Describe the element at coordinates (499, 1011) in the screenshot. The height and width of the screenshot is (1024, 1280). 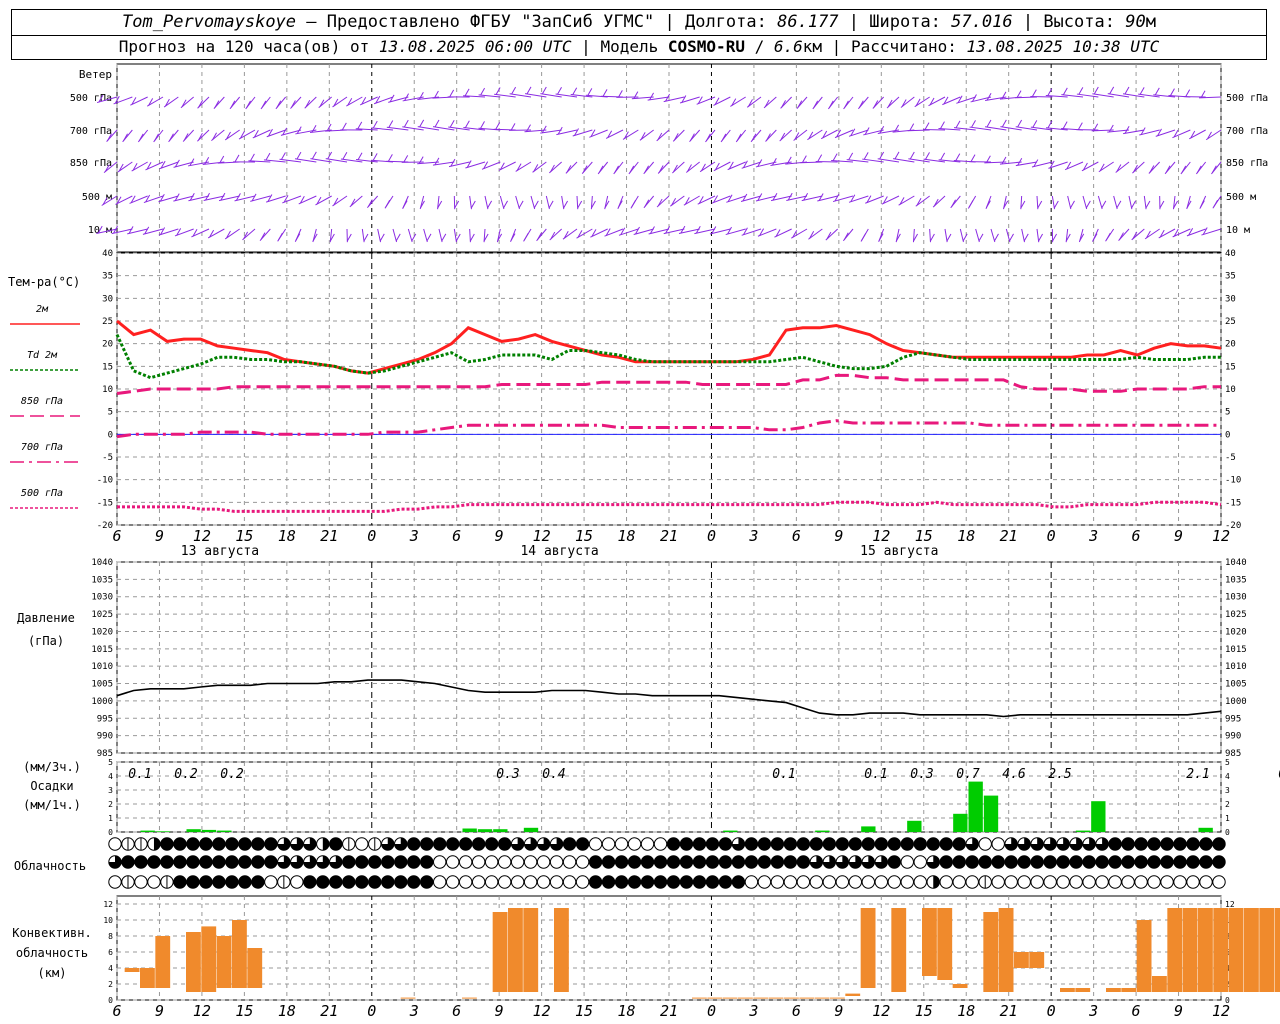
I see `conv-xtick: 9` at that location.